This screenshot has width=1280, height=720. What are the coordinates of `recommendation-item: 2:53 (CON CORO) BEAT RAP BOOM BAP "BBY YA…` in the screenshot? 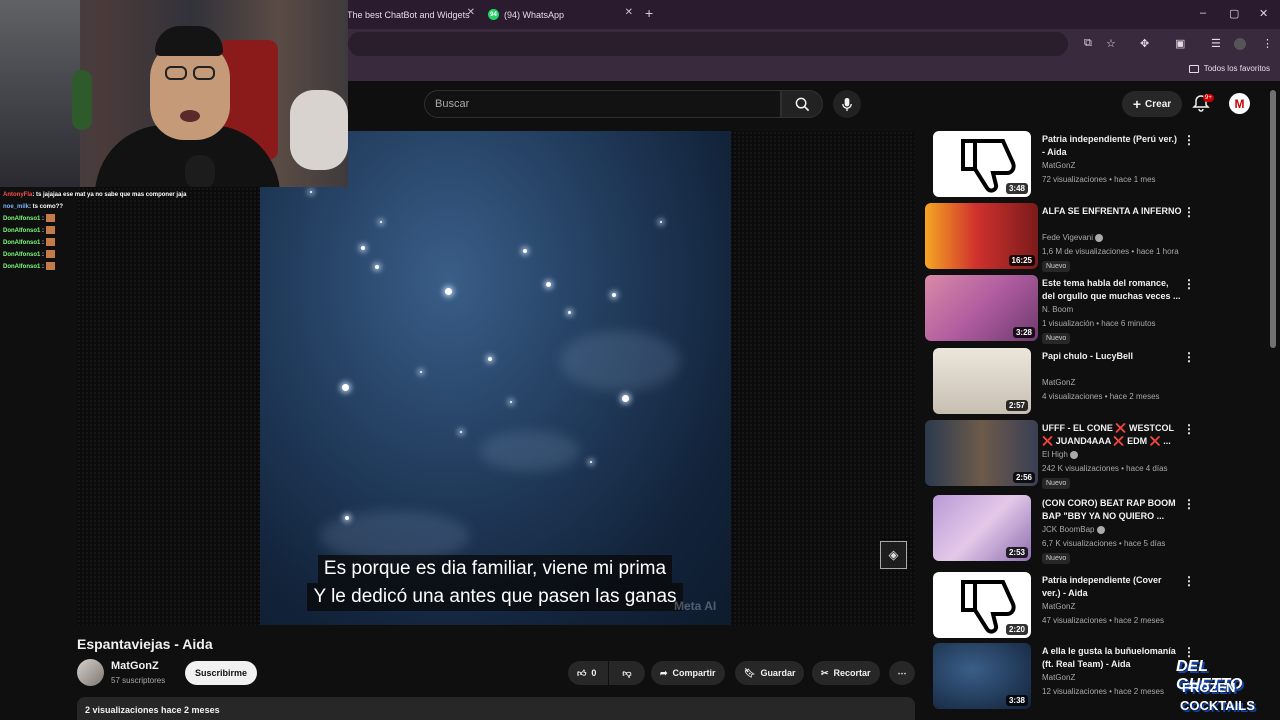 It's located at (1060, 529).